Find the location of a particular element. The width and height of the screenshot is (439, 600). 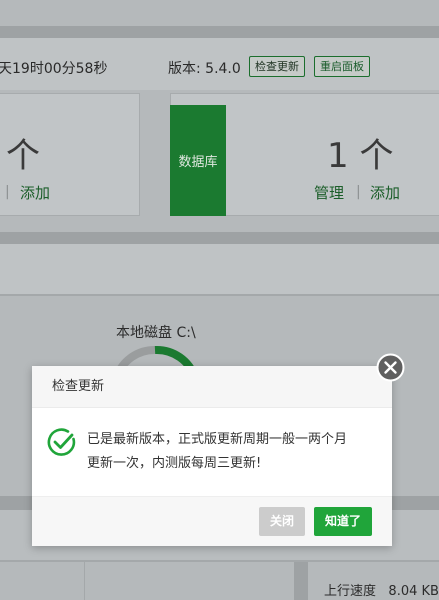

site-count: 个 is located at coordinates (23, 156).